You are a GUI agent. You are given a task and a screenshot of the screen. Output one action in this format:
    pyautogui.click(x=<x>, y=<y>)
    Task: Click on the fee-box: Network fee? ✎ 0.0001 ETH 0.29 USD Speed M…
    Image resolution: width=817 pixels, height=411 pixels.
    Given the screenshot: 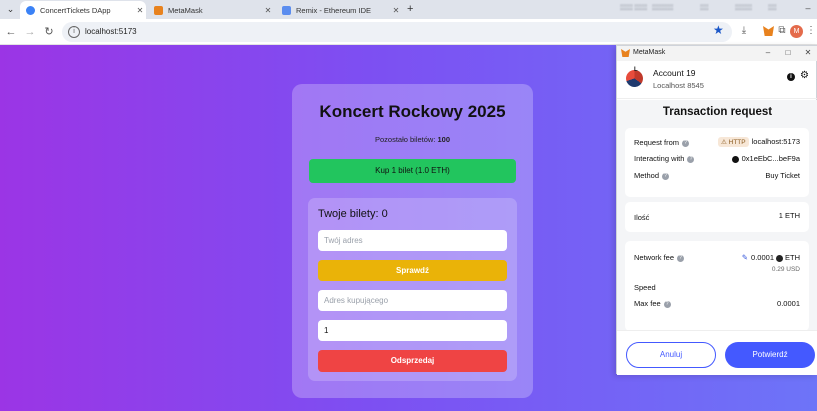 What is the action you would take?
    pyautogui.click(x=717, y=285)
    